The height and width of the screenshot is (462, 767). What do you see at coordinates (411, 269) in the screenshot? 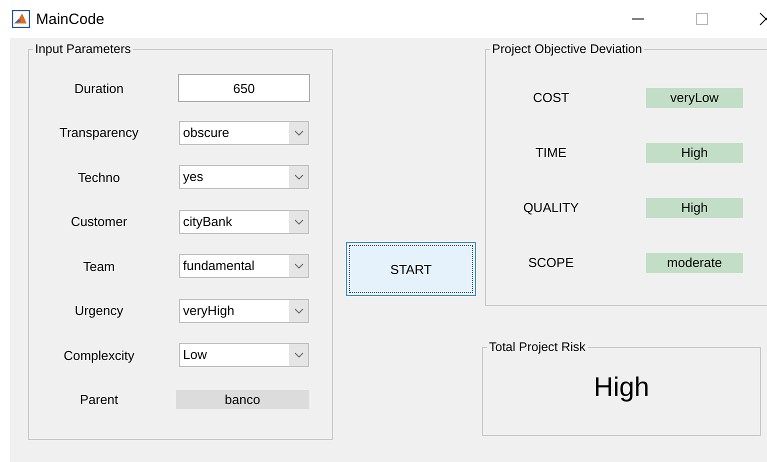
I see `start-button: START` at bounding box center [411, 269].